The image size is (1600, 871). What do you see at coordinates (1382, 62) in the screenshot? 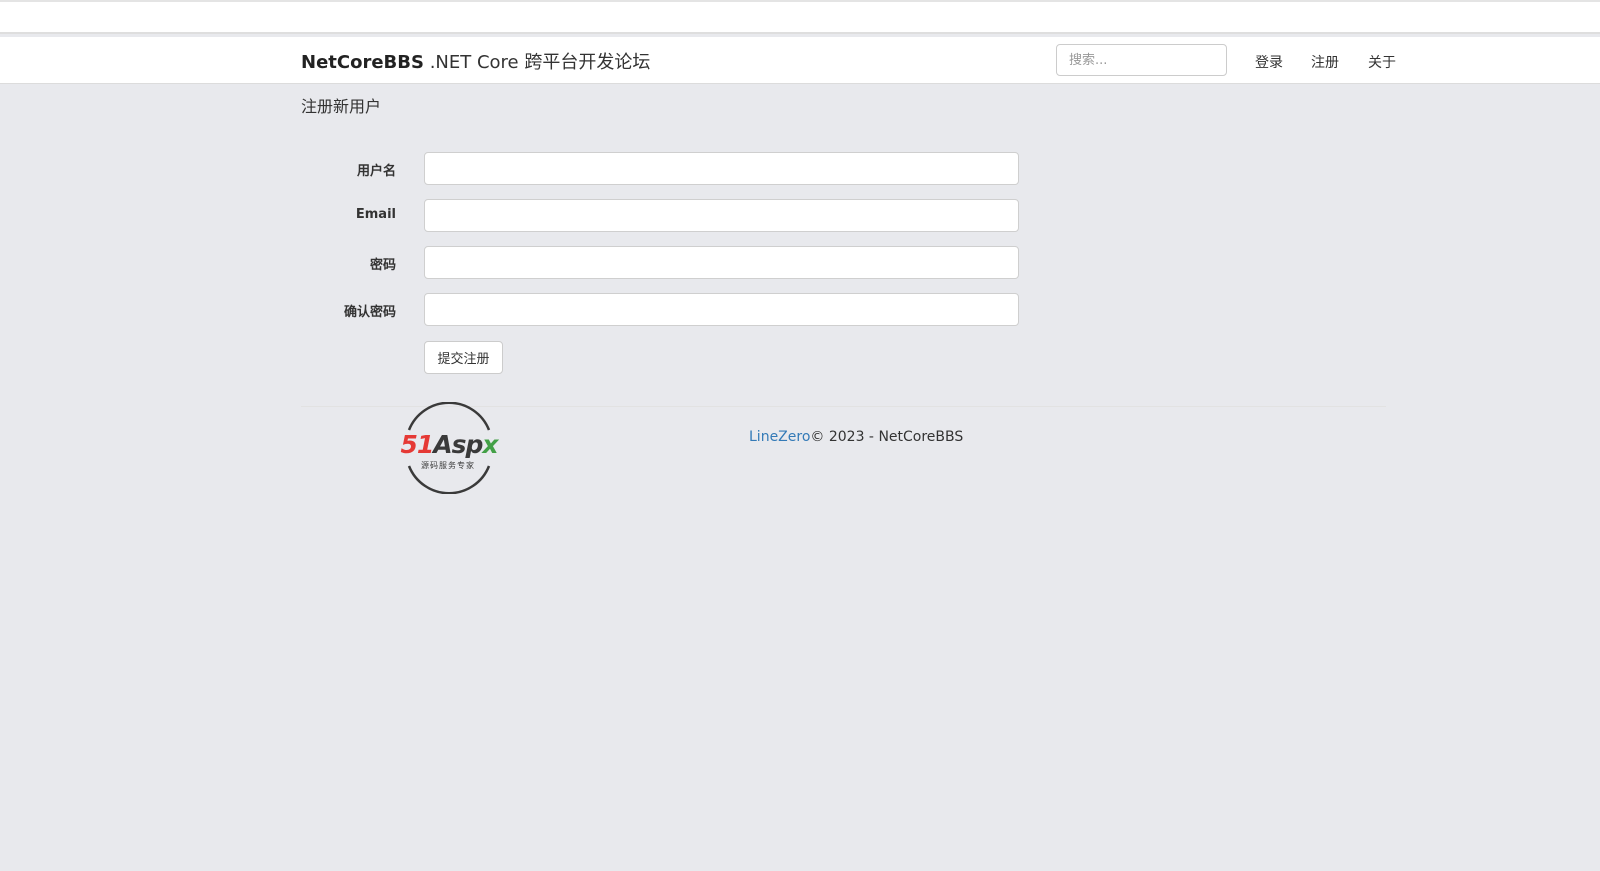
I see `nav-about-link: 关于` at bounding box center [1382, 62].